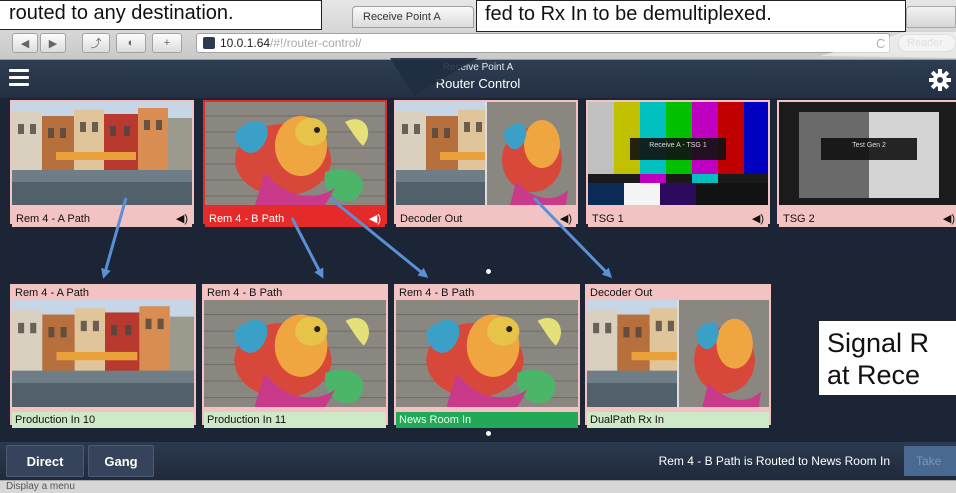  I want to click on browser-status-bar: Display a menu, so click(478, 486).